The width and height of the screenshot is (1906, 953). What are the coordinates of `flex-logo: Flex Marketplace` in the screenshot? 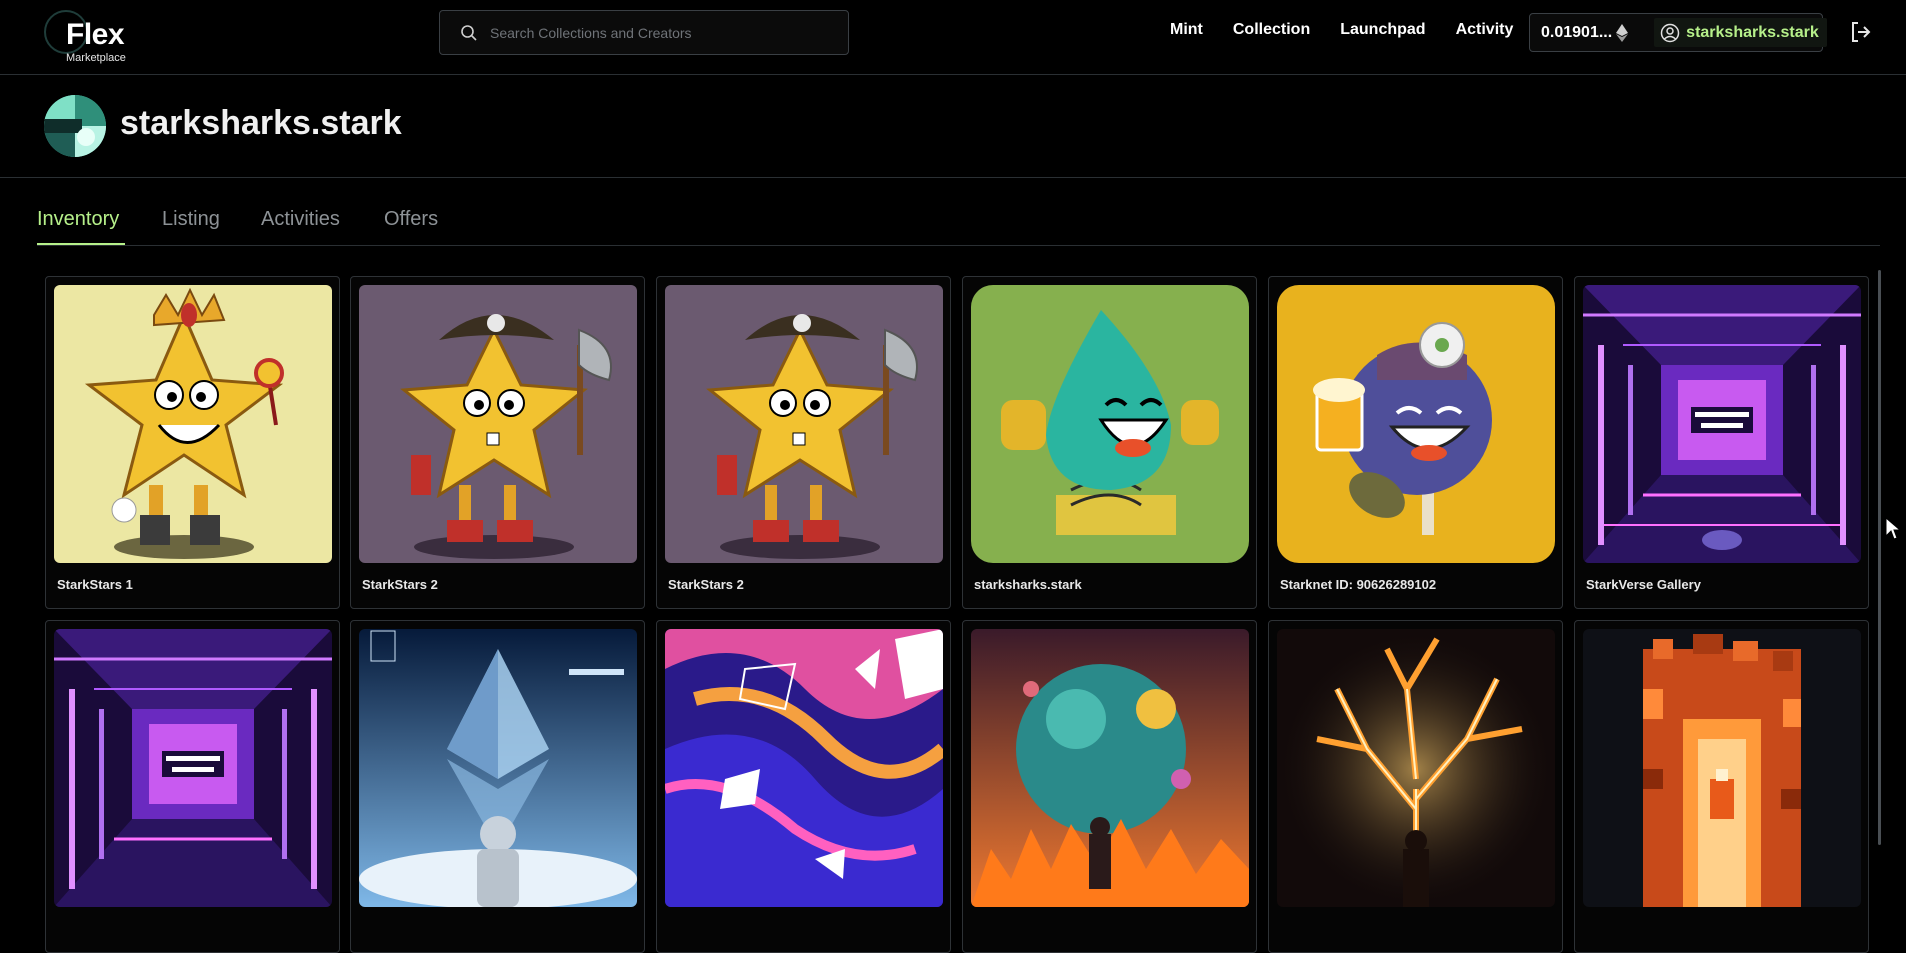 It's located at (89, 37).